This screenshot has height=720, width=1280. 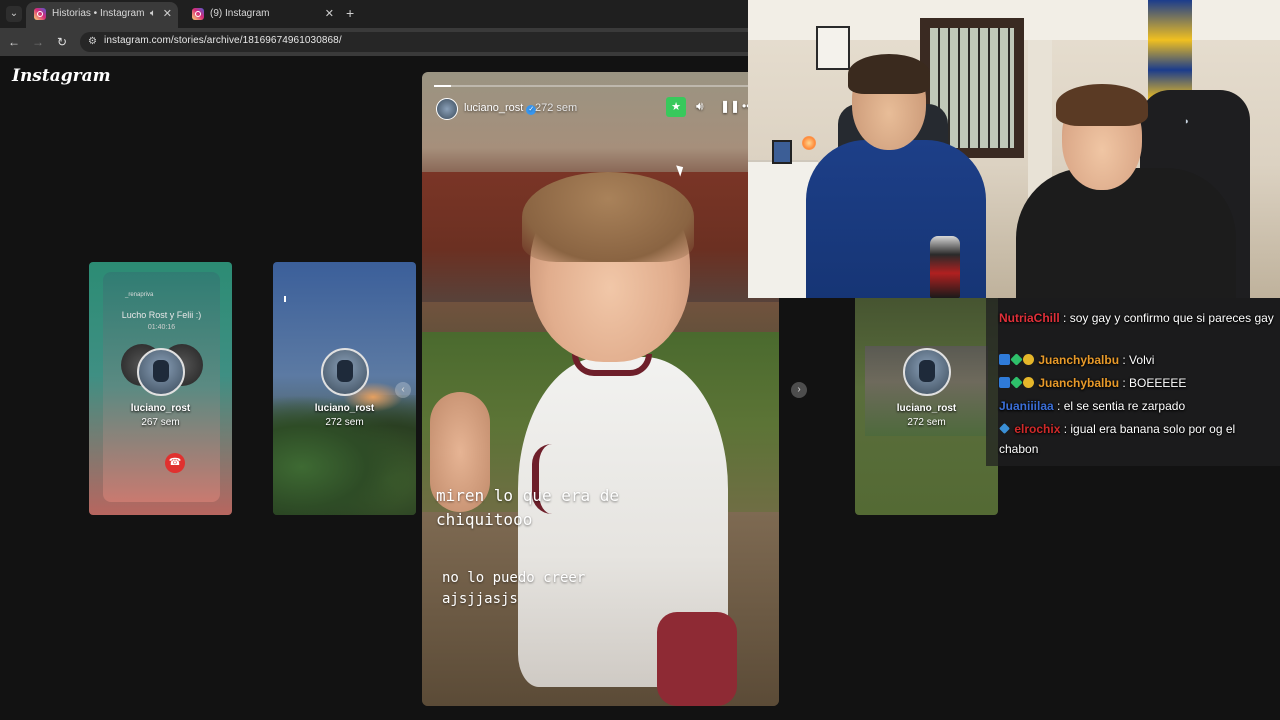 What do you see at coordinates (1142, 360) in the screenshot?
I see `chat-text: Volvi` at bounding box center [1142, 360].